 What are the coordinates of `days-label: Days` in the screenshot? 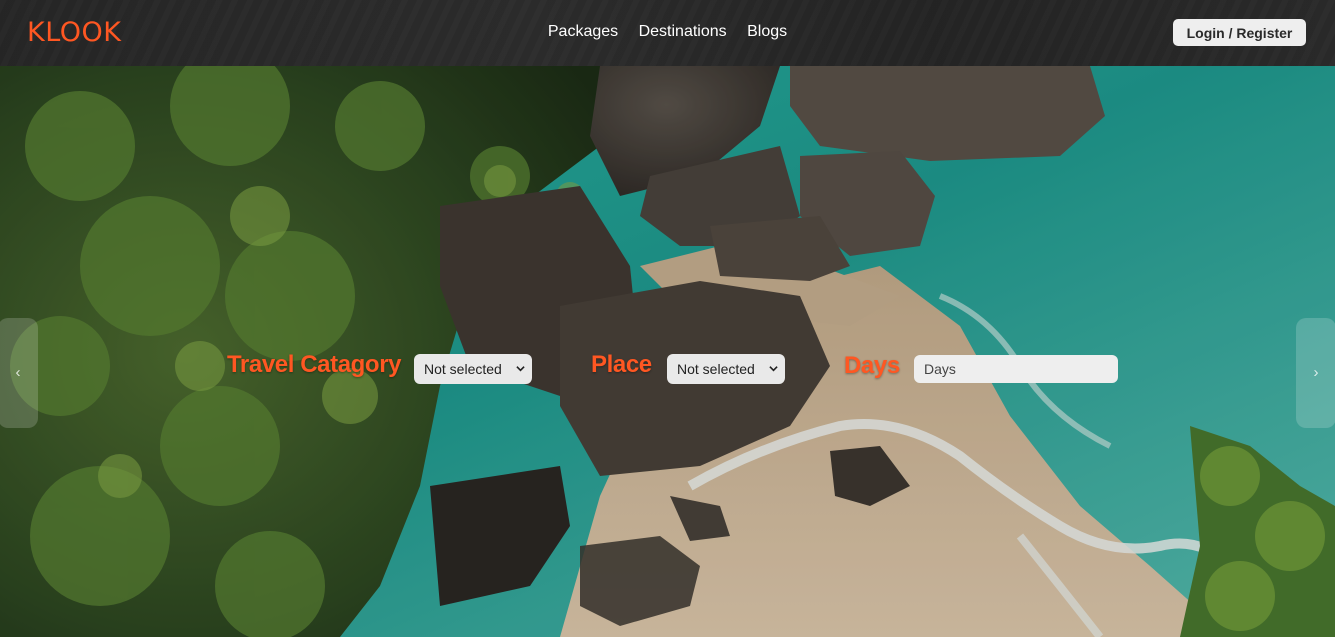 It's located at (872, 365).